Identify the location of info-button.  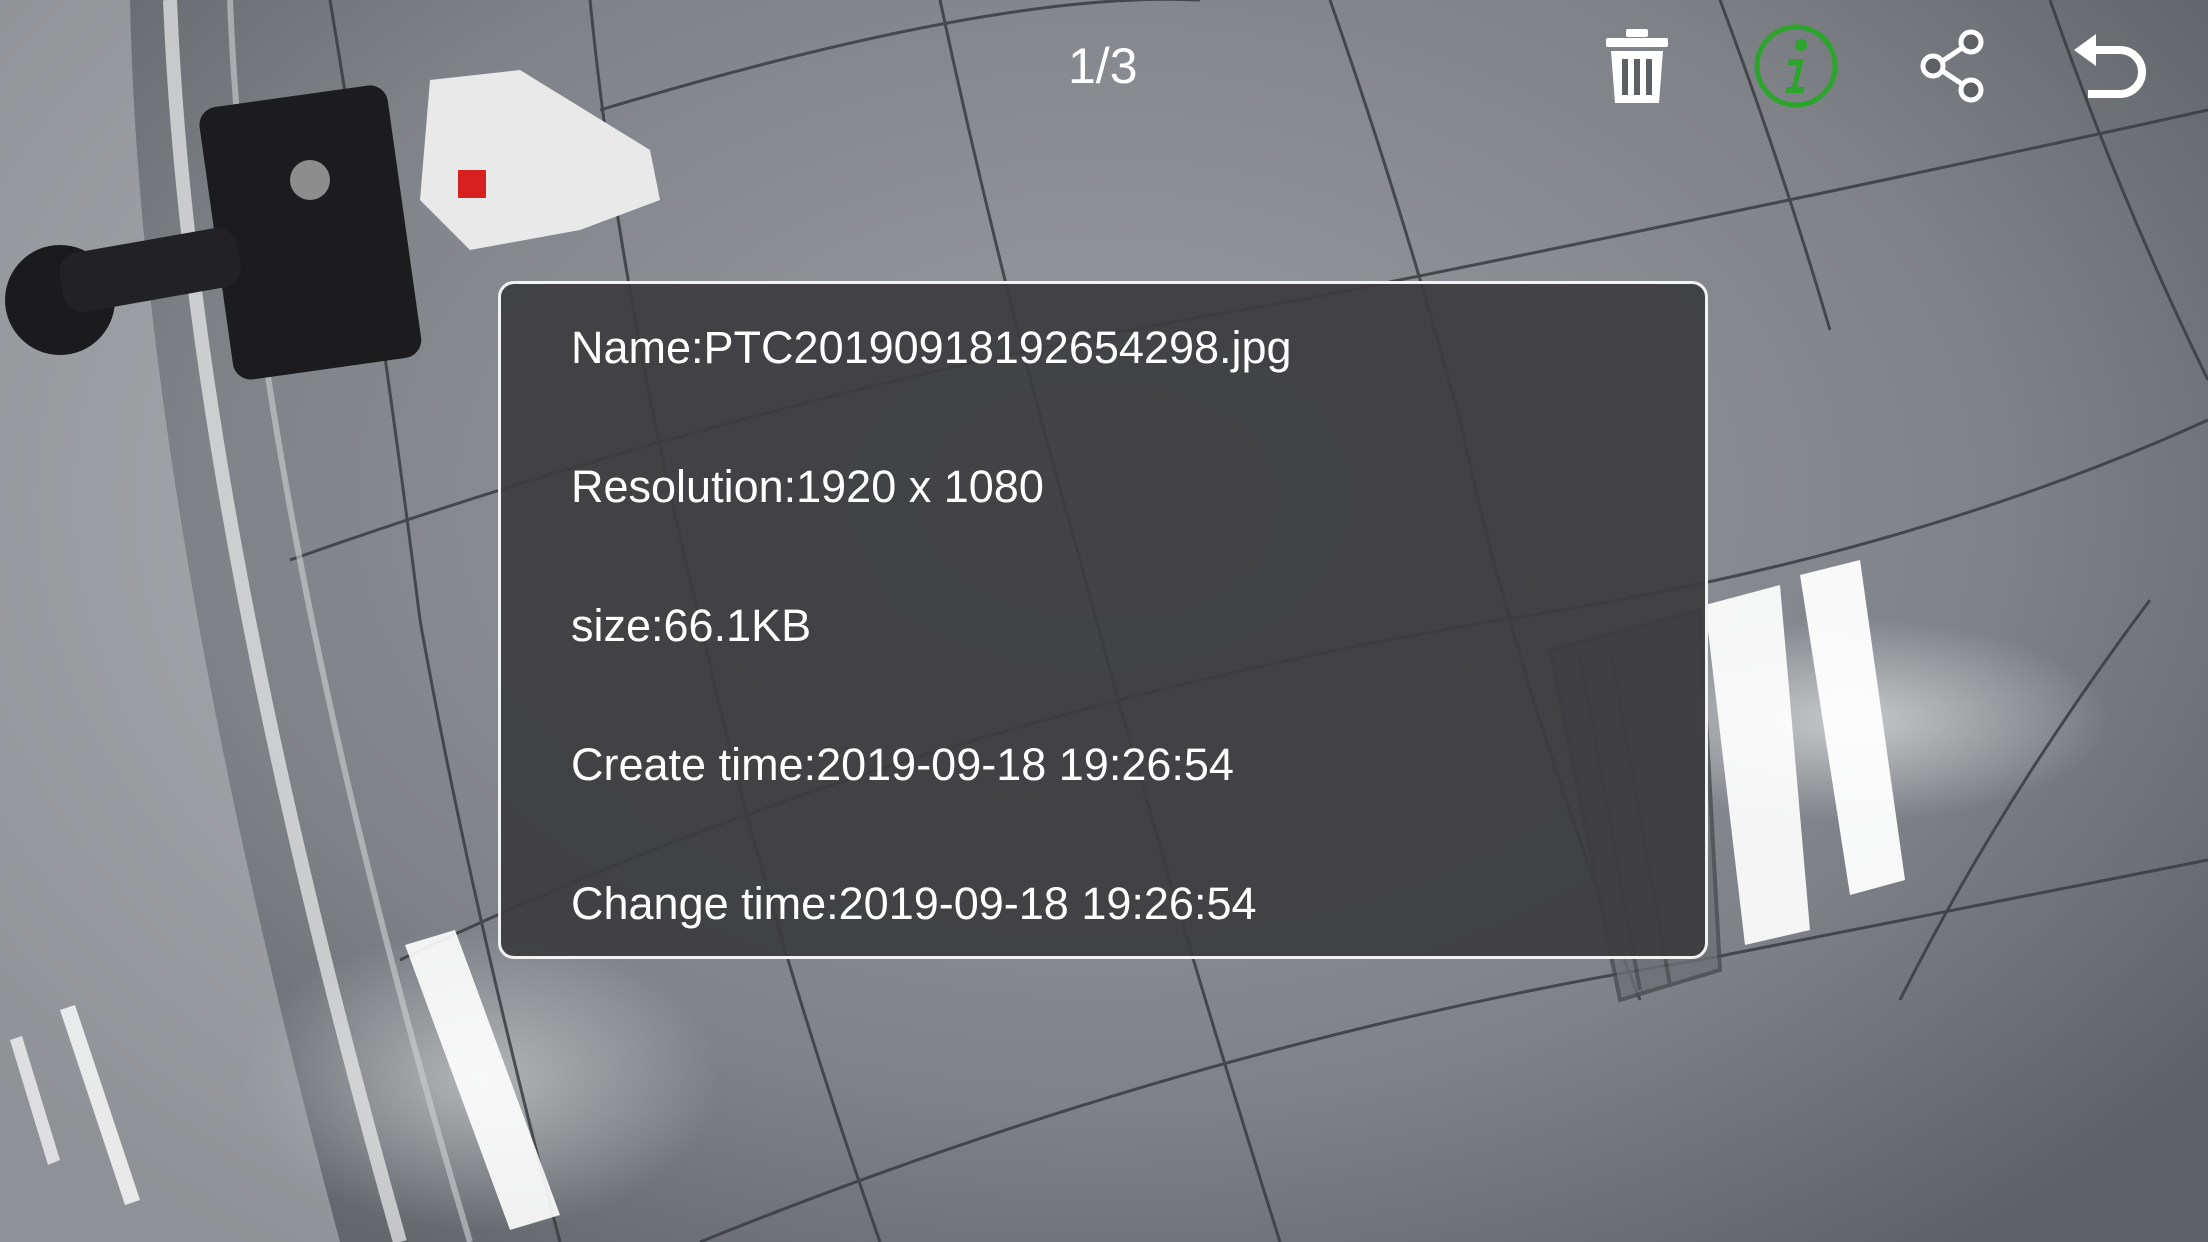
(1796, 66).